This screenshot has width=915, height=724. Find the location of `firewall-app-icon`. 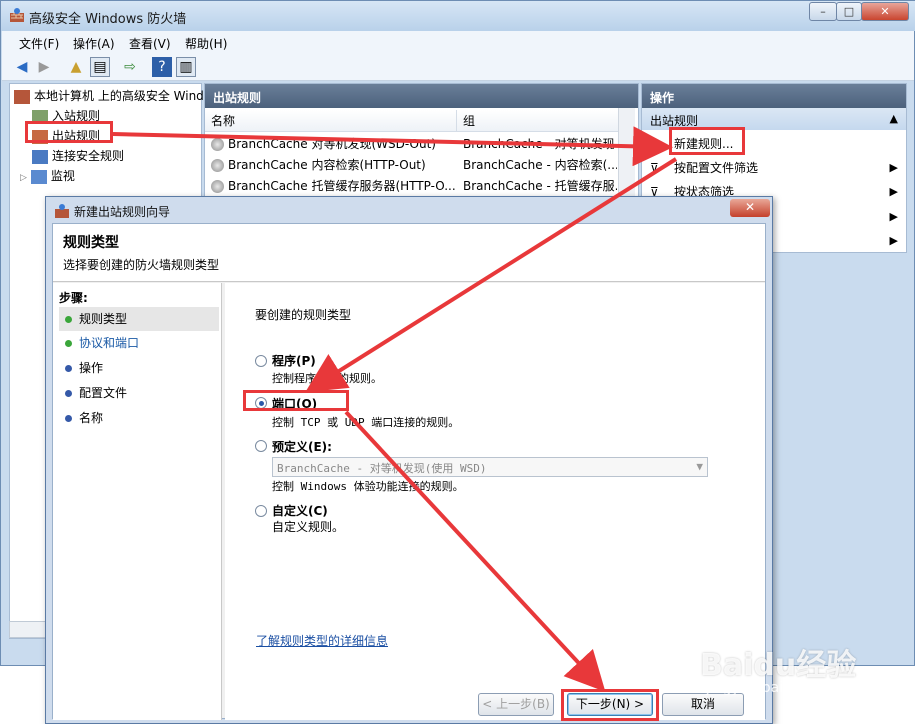

firewall-app-icon is located at coordinates (17, 15).